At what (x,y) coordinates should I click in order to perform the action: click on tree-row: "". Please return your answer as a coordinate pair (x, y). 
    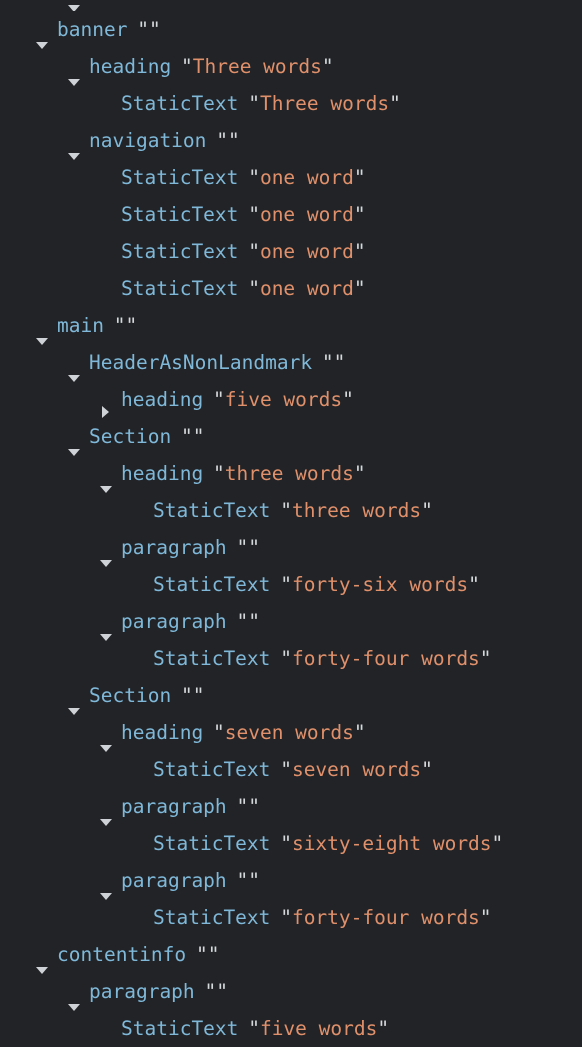
    Looking at the image, I should click on (291, 5).